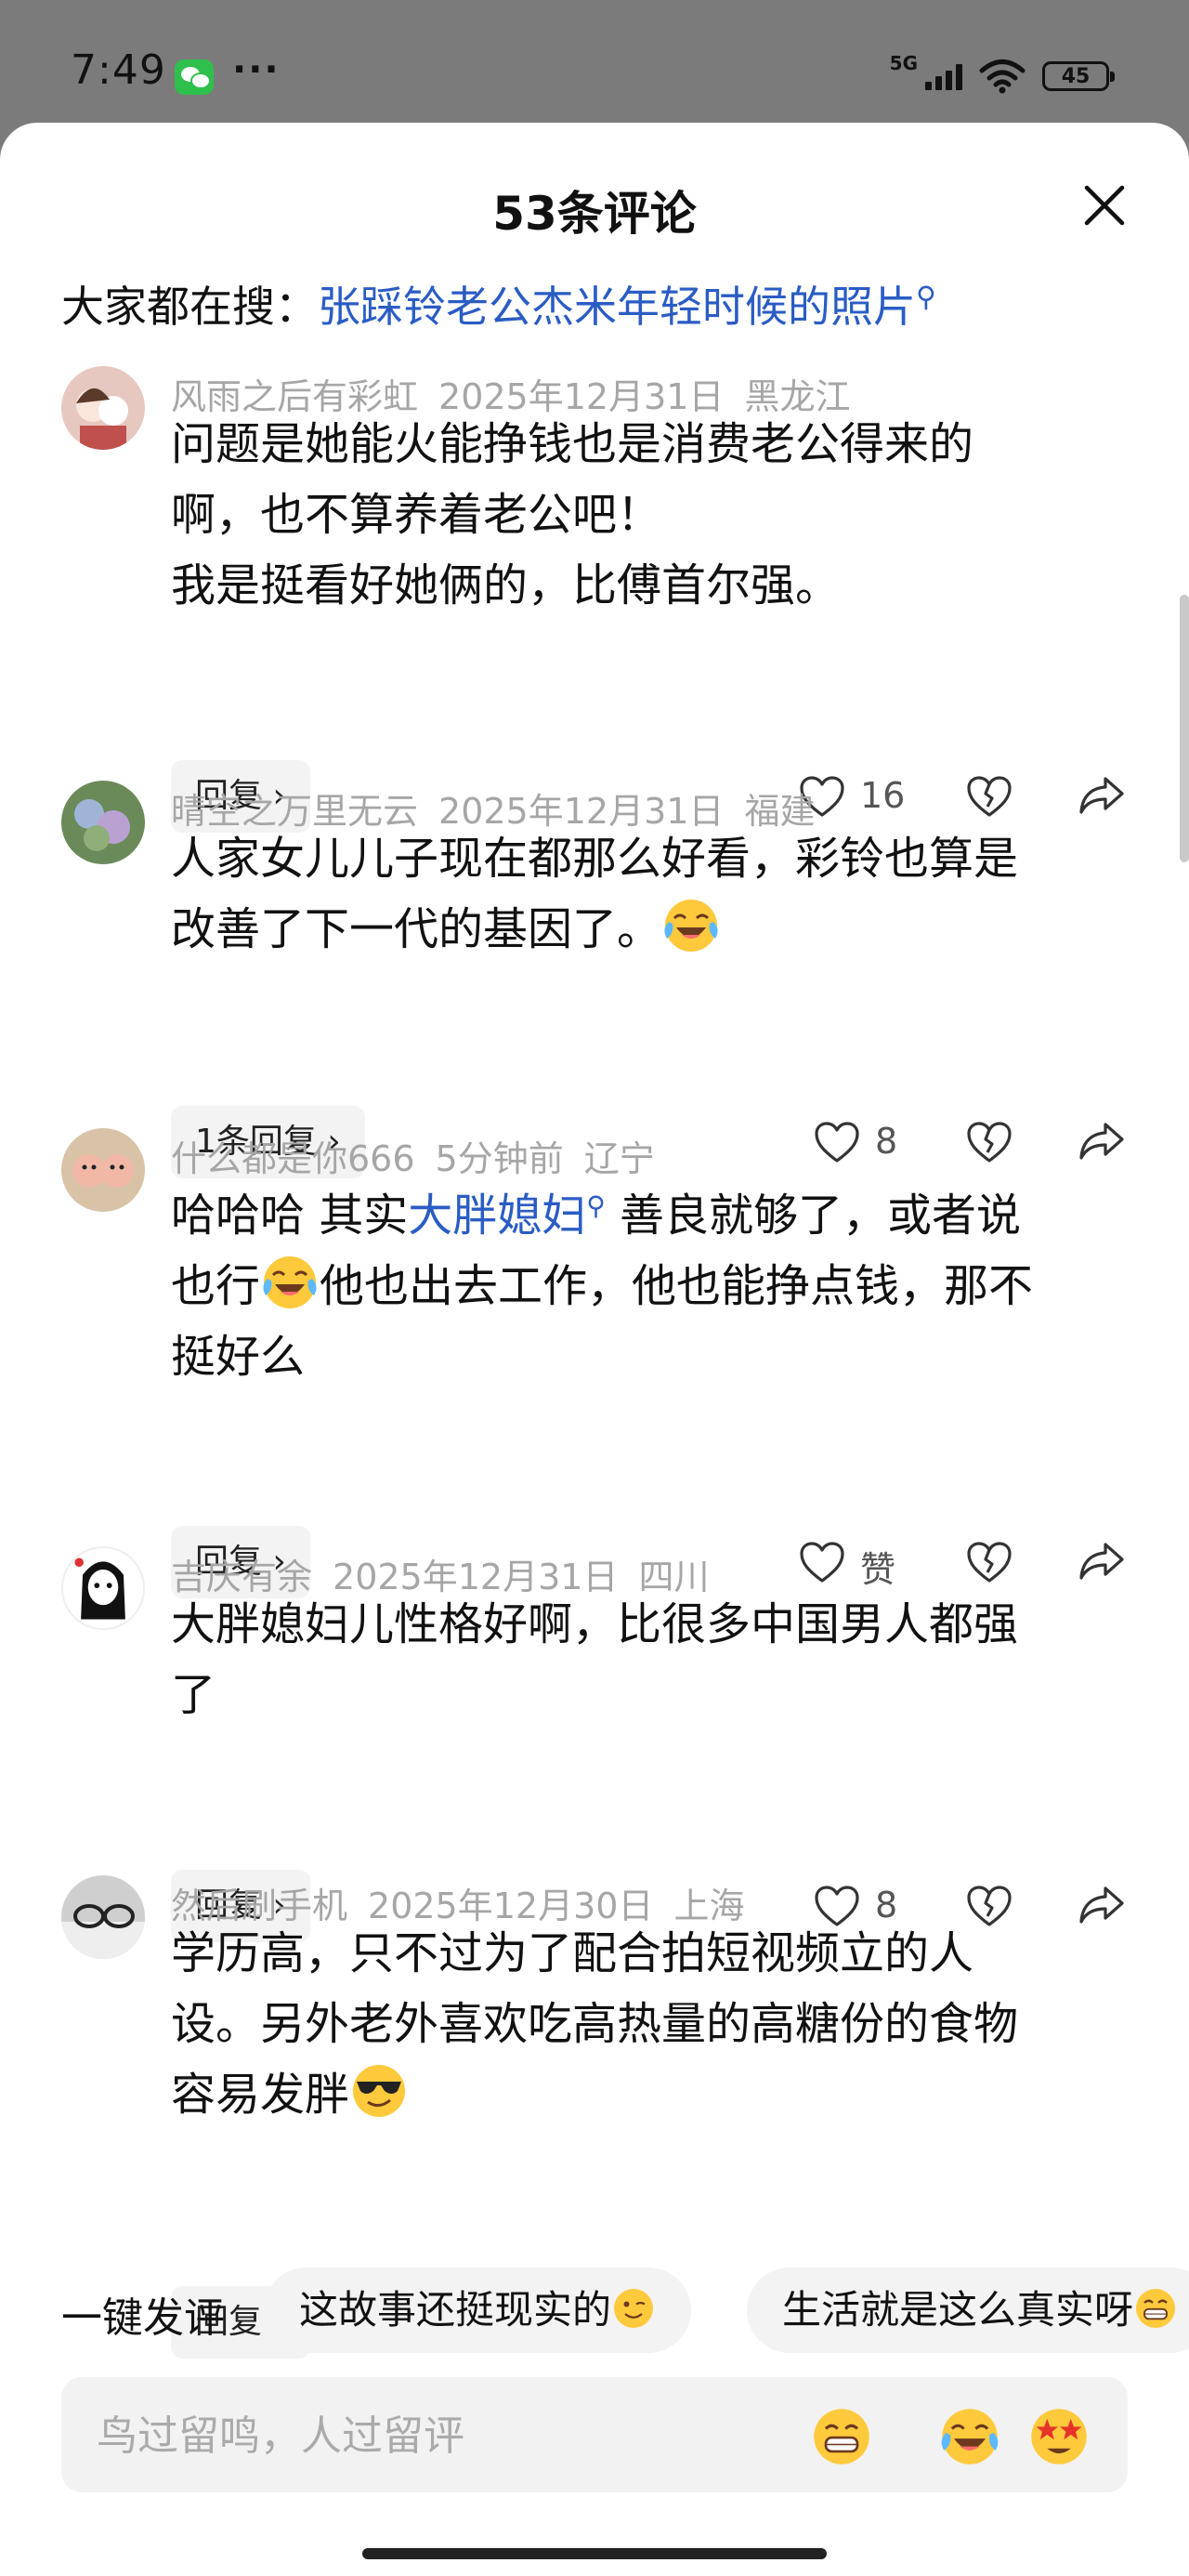 The image size is (1189, 2576). I want to click on network-type: 5G, so click(904, 63).